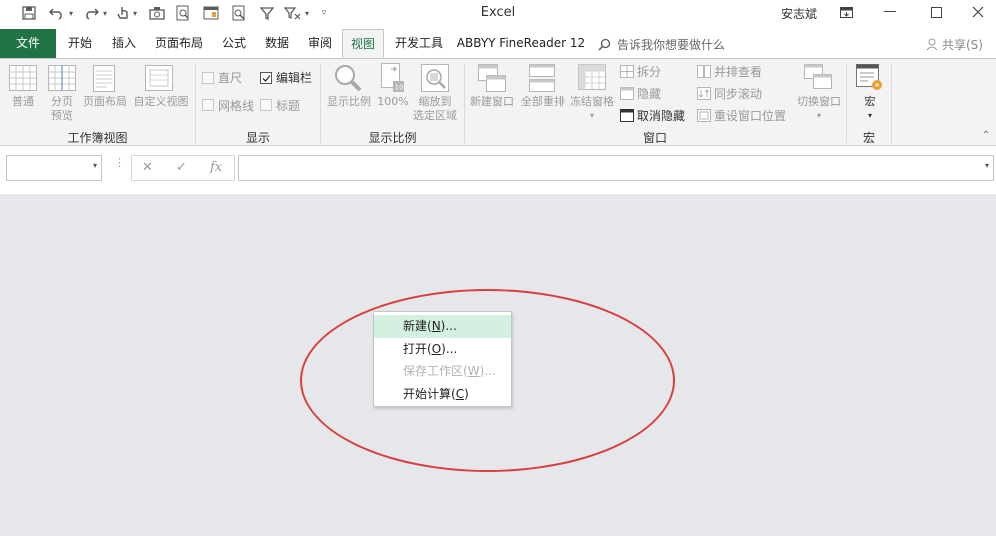  I want to click on tab-formulas: 公式, so click(234, 43).